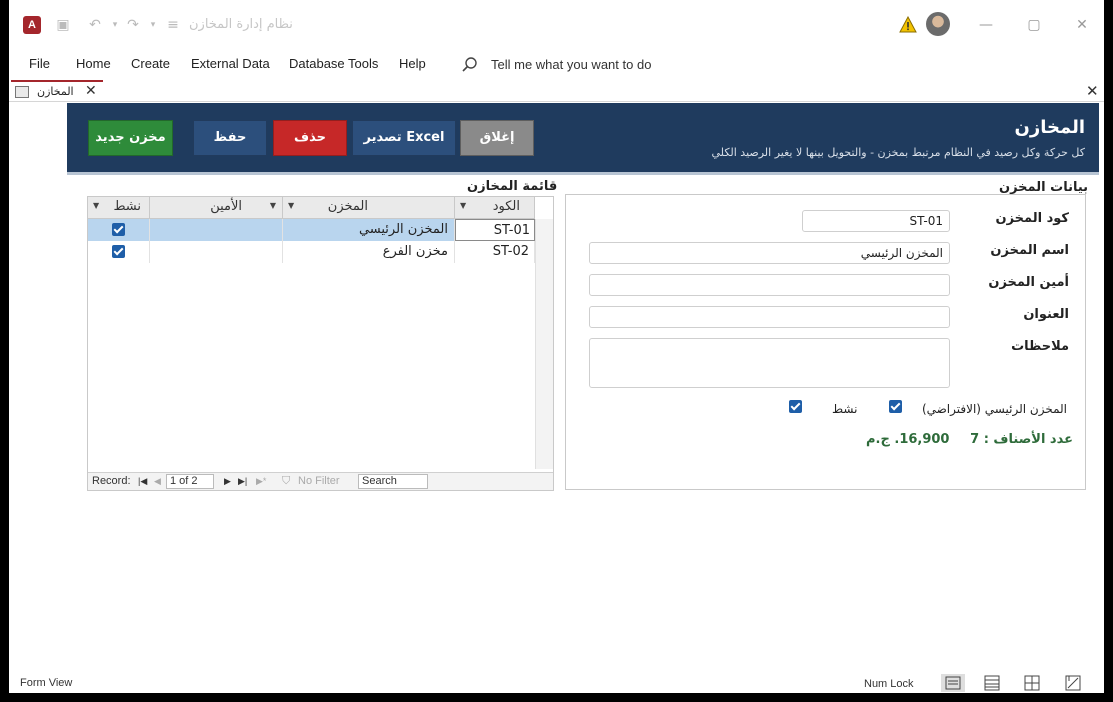  I want to click on page-title: المخازن, so click(1049, 127).